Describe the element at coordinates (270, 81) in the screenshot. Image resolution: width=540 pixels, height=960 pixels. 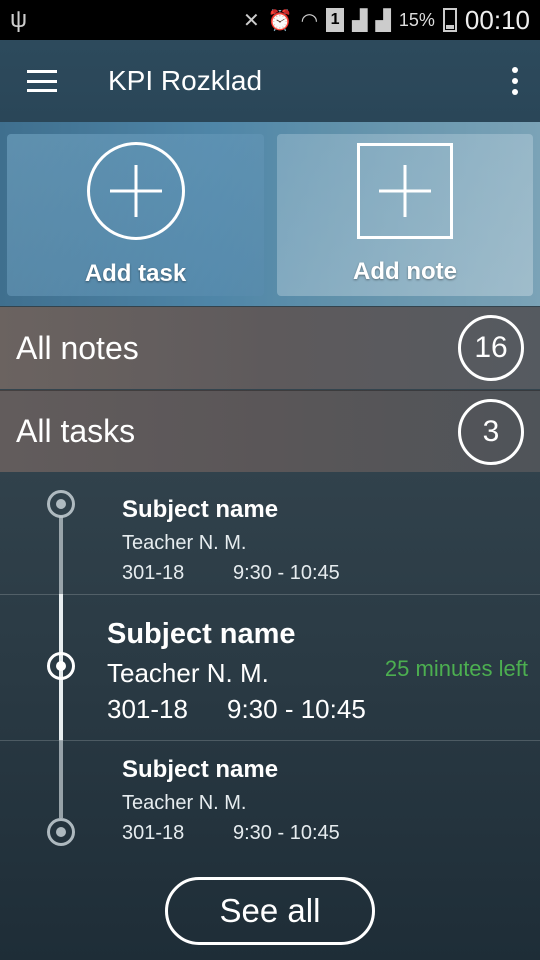
I see `app-bar: KPI Rozklad` at that location.